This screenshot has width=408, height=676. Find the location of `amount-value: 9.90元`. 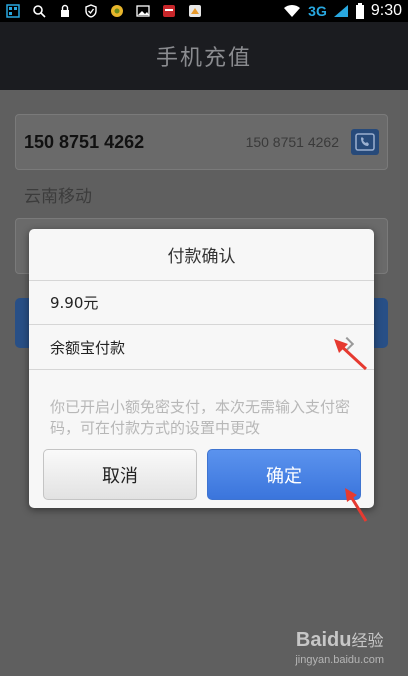

amount-value: 9.90元 is located at coordinates (74, 303).